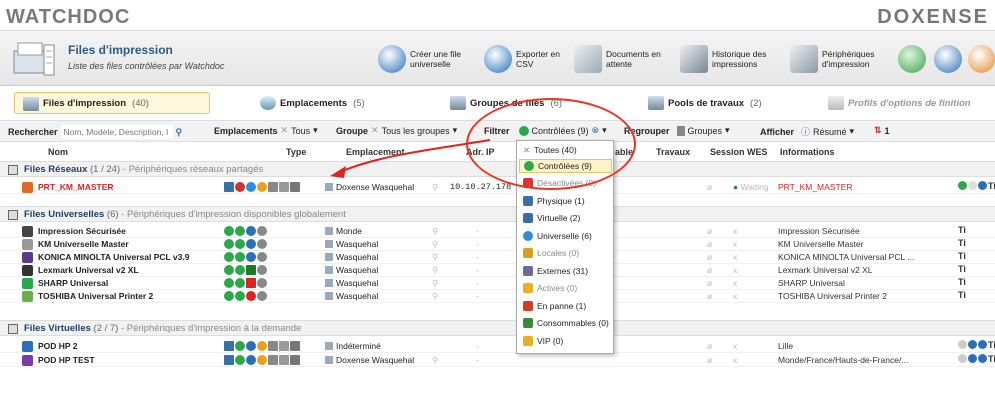  I want to click on filter-option-consommables: Consommables (0), so click(565, 323).